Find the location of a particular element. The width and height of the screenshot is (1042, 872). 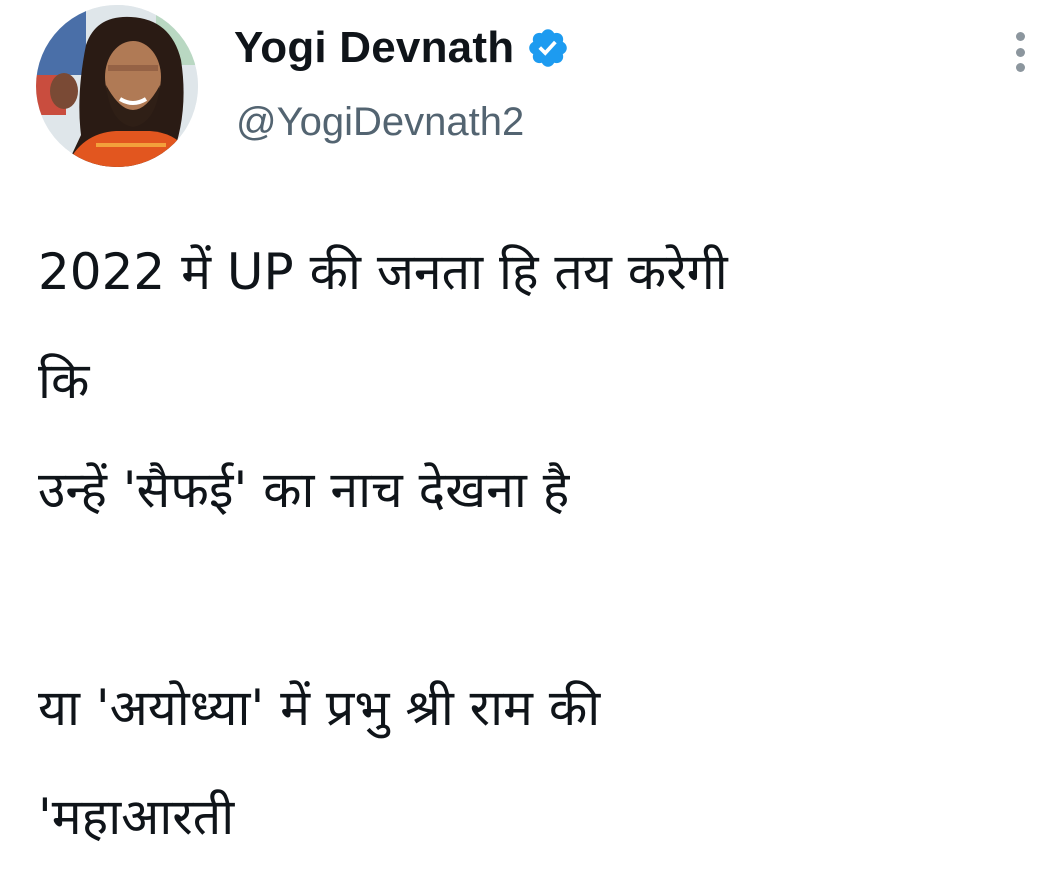

avatar is located at coordinates (117, 86).